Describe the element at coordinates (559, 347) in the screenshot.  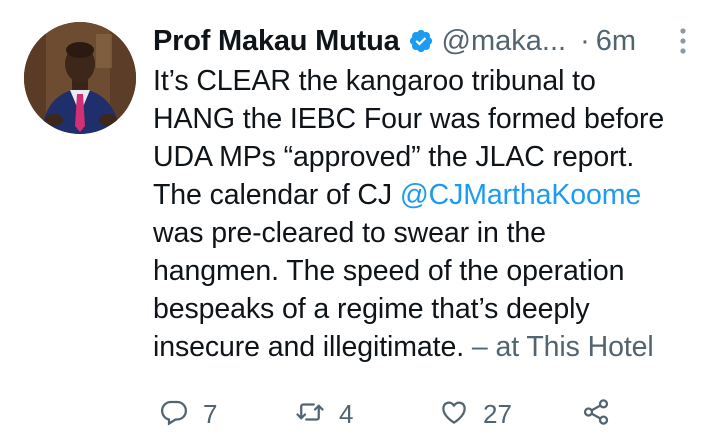
I see `location-link: – at This Hotel` at that location.